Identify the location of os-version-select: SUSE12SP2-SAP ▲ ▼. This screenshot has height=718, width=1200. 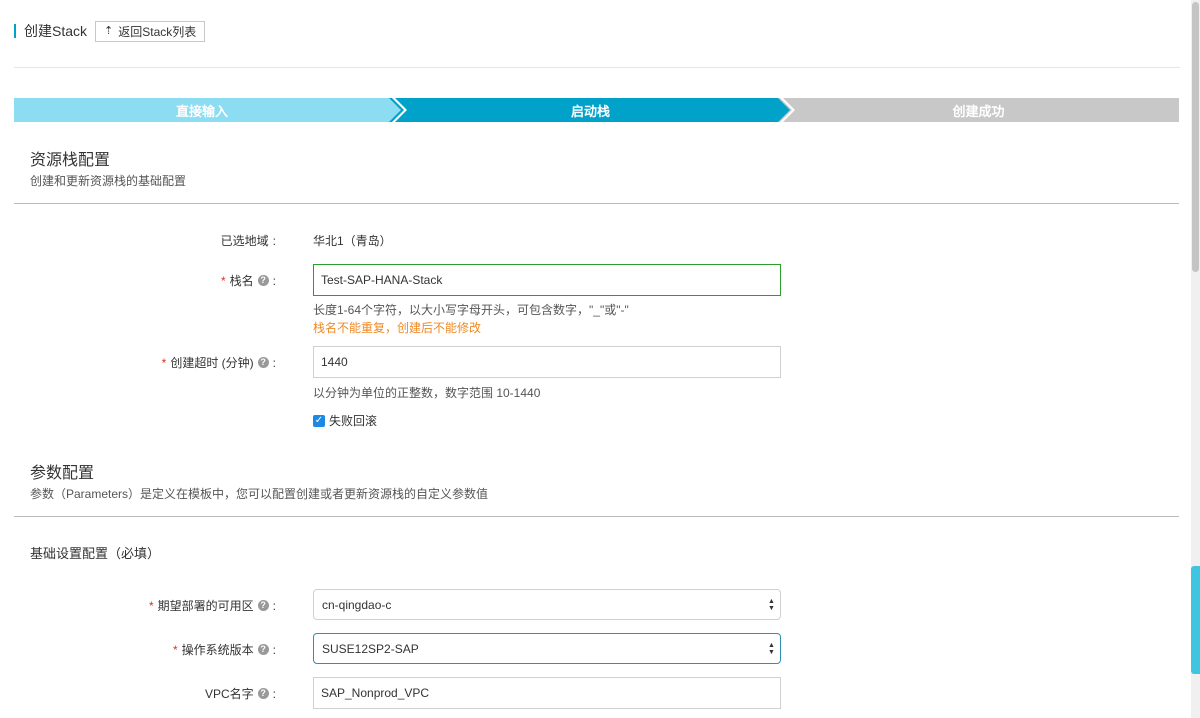
(547, 648).